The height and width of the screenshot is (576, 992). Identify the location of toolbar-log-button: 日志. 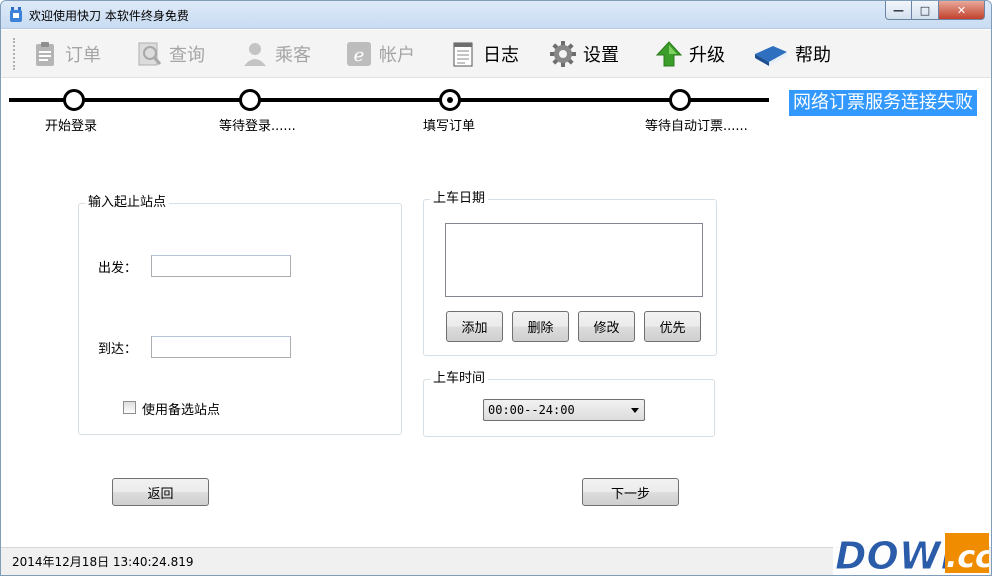
(484, 54).